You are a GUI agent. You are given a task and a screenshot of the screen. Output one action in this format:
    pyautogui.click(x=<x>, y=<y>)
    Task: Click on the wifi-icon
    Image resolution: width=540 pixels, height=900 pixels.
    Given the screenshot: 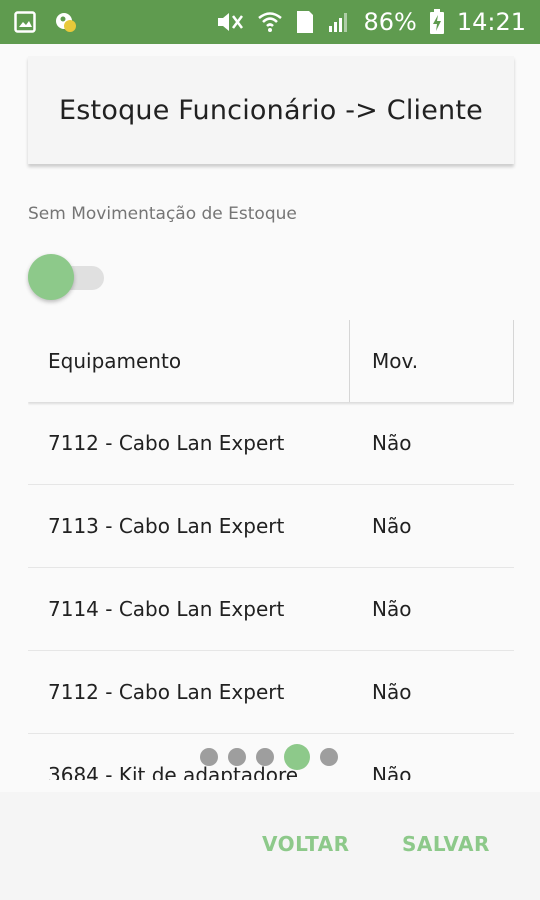 What is the action you would take?
    pyautogui.click(x=270, y=22)
    